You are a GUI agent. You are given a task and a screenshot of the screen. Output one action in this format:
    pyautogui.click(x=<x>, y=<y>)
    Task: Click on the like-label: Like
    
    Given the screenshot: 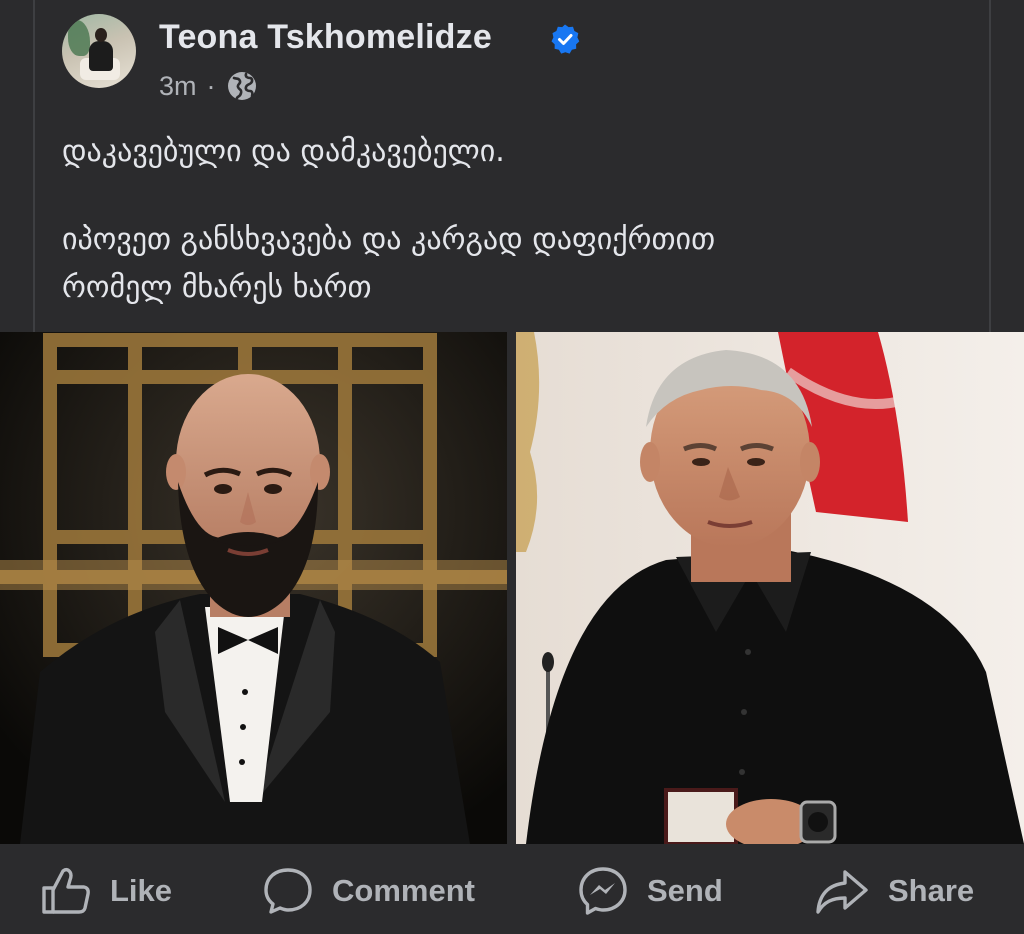 What is the action you would take?
    pyautogui.click(x=141, y=890)
    